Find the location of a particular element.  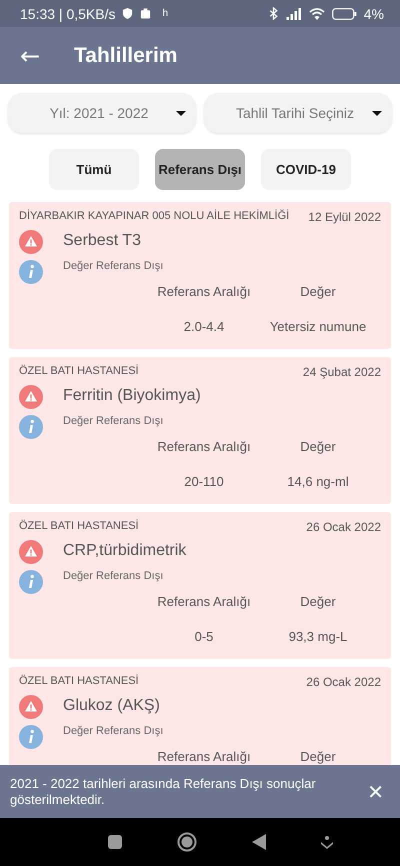

reference-range: 20-110 is located at coordinates (204, 481).